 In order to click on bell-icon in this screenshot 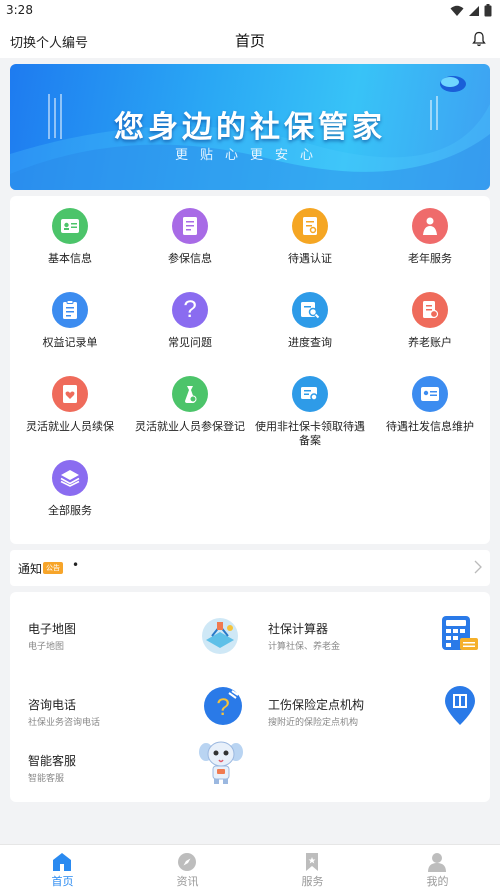, I will do `click(479, 41)`.